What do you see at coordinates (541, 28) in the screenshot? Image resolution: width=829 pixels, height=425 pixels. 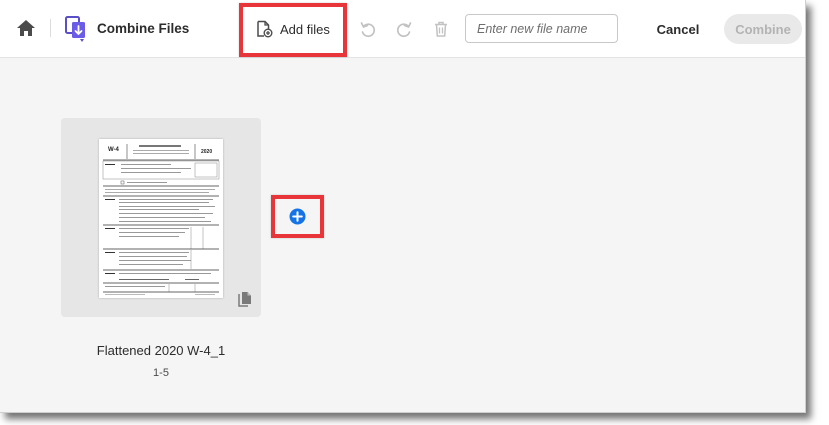 I see `file-name-input` at bounding box center [541, 28].